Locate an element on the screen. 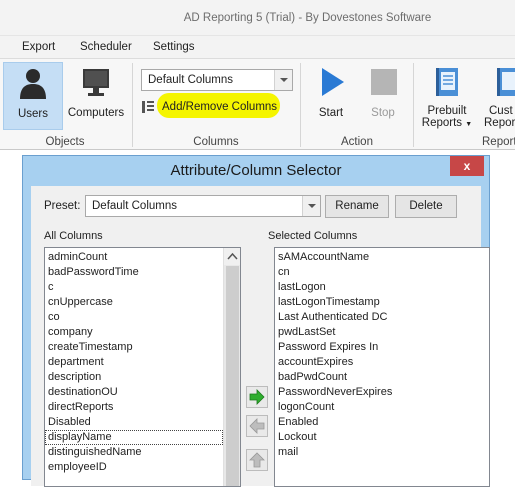 Image resolution: width=515 pixels, height=487 pixels. scrollbar is located at coordinates (231, 367).